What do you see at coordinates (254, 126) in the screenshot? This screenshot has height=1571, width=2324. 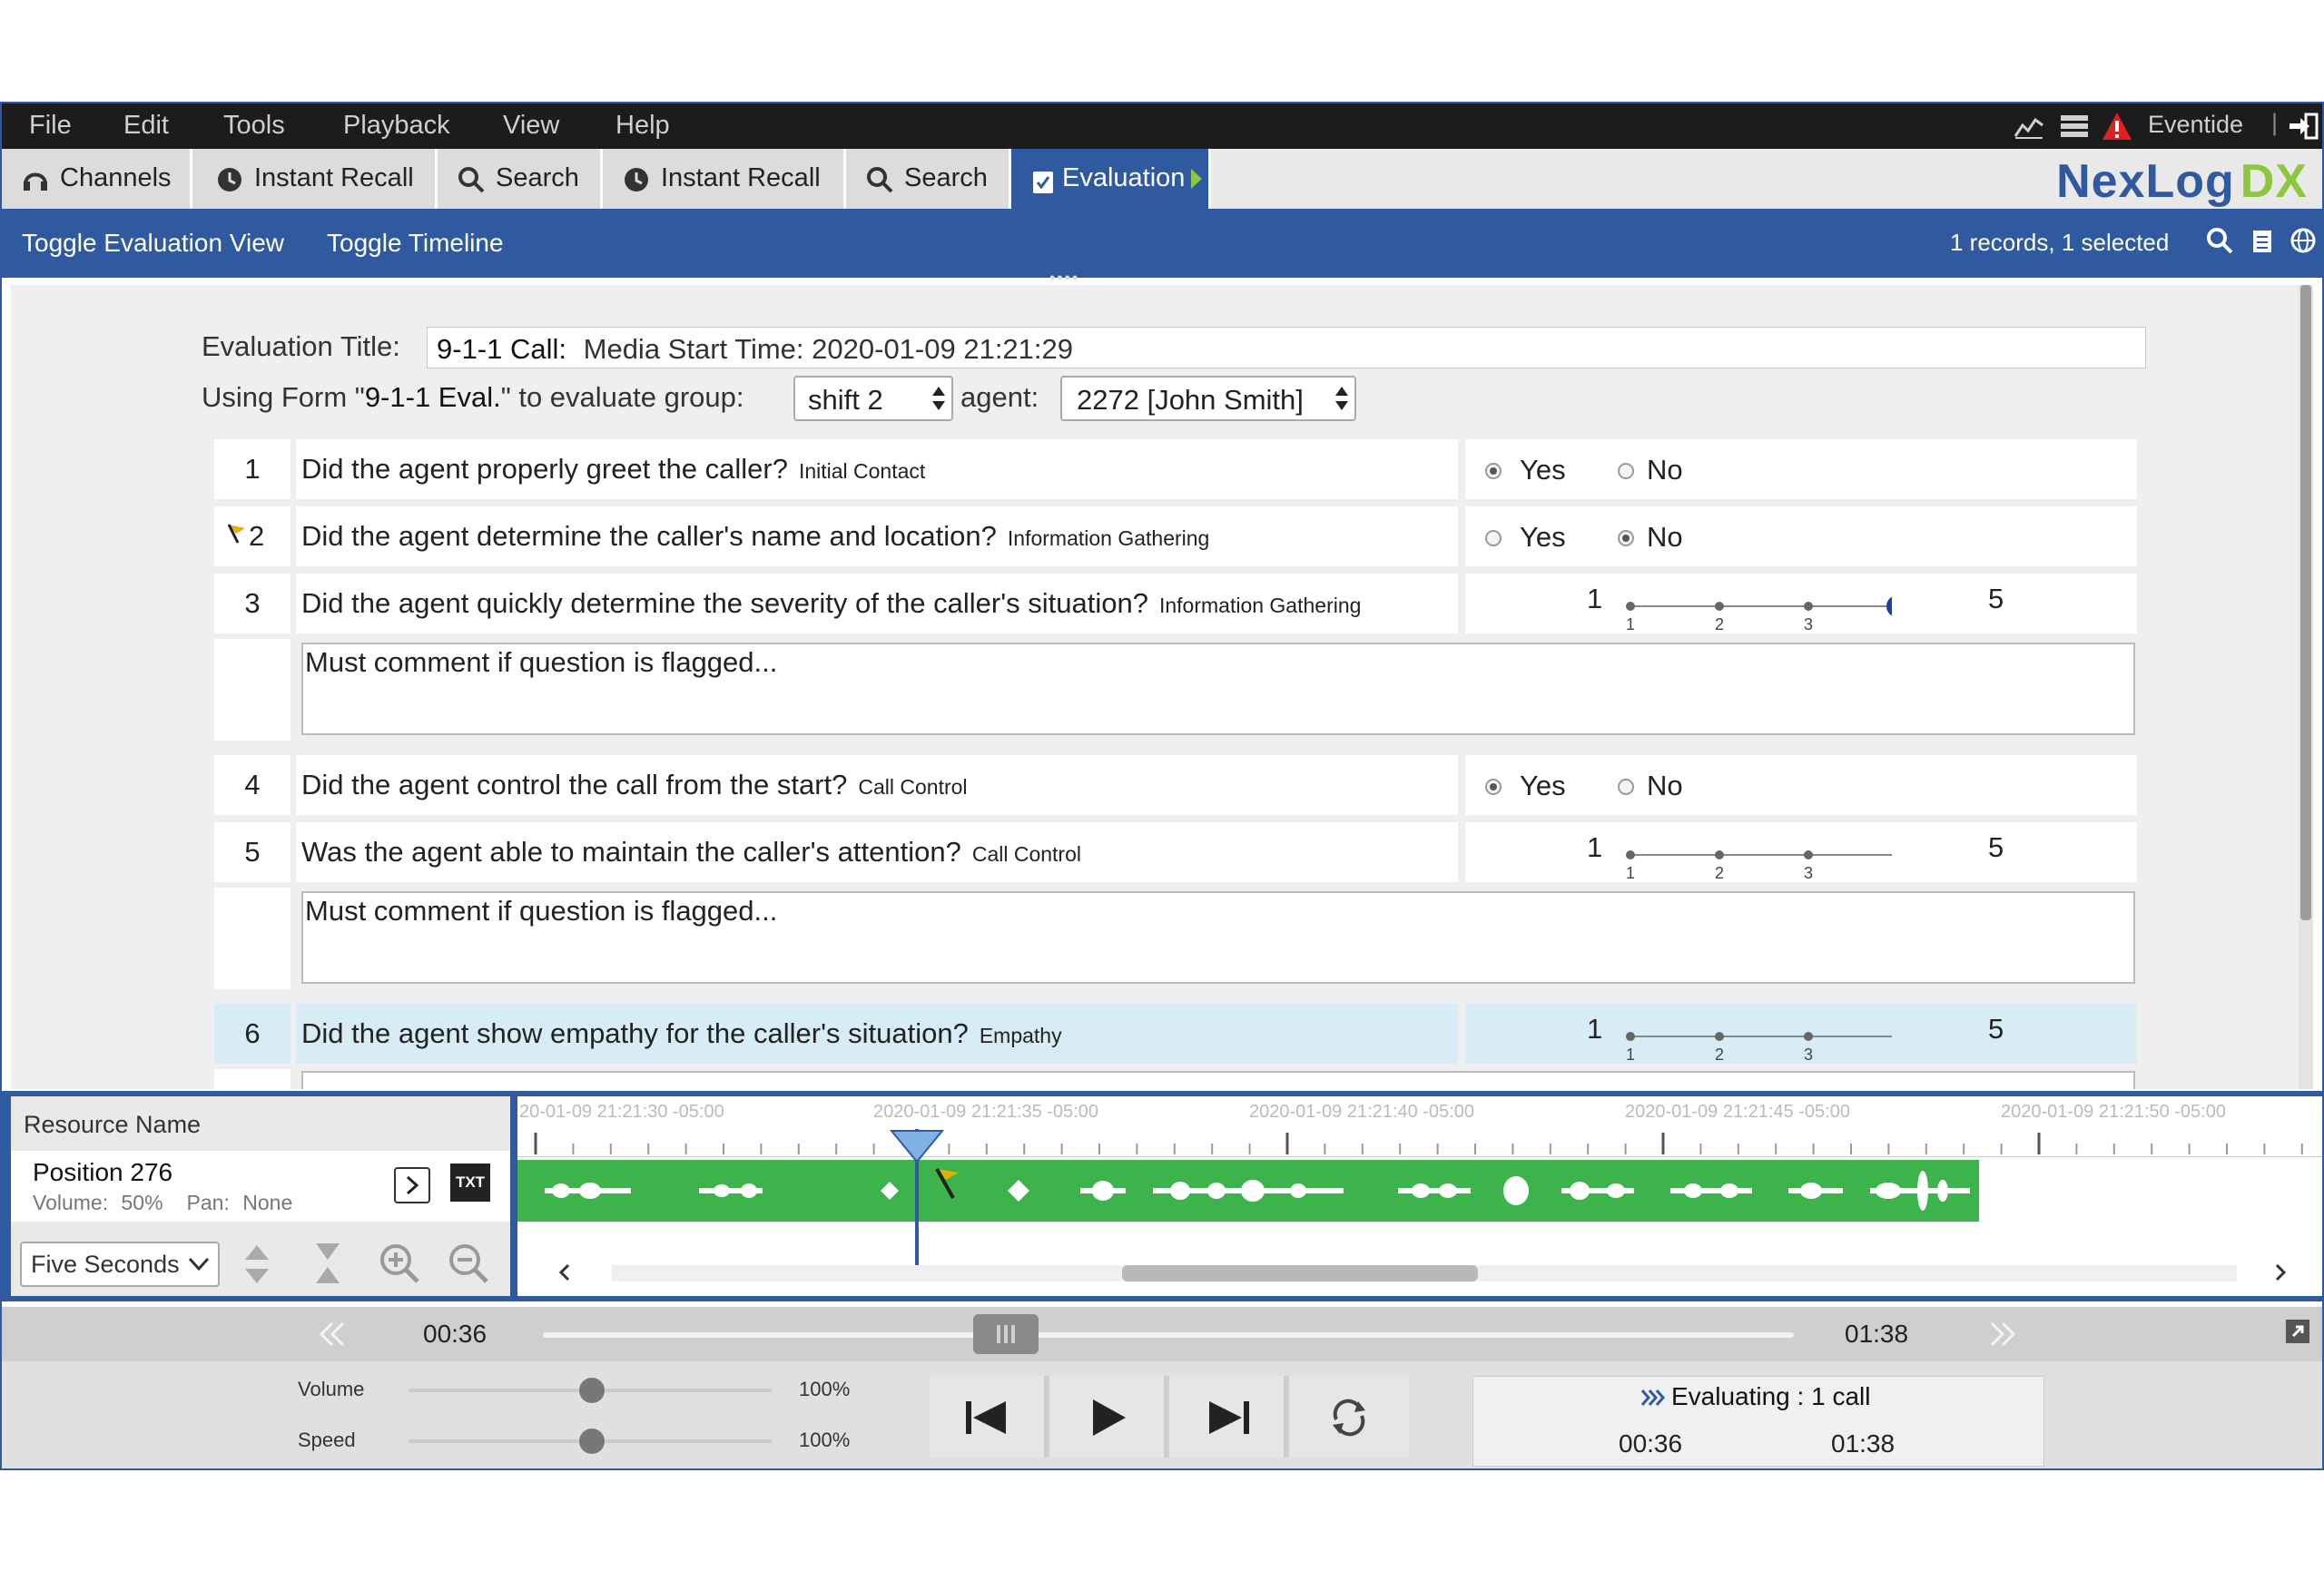 I see `menu-tools: Tools` at bounding box center [254, 126].